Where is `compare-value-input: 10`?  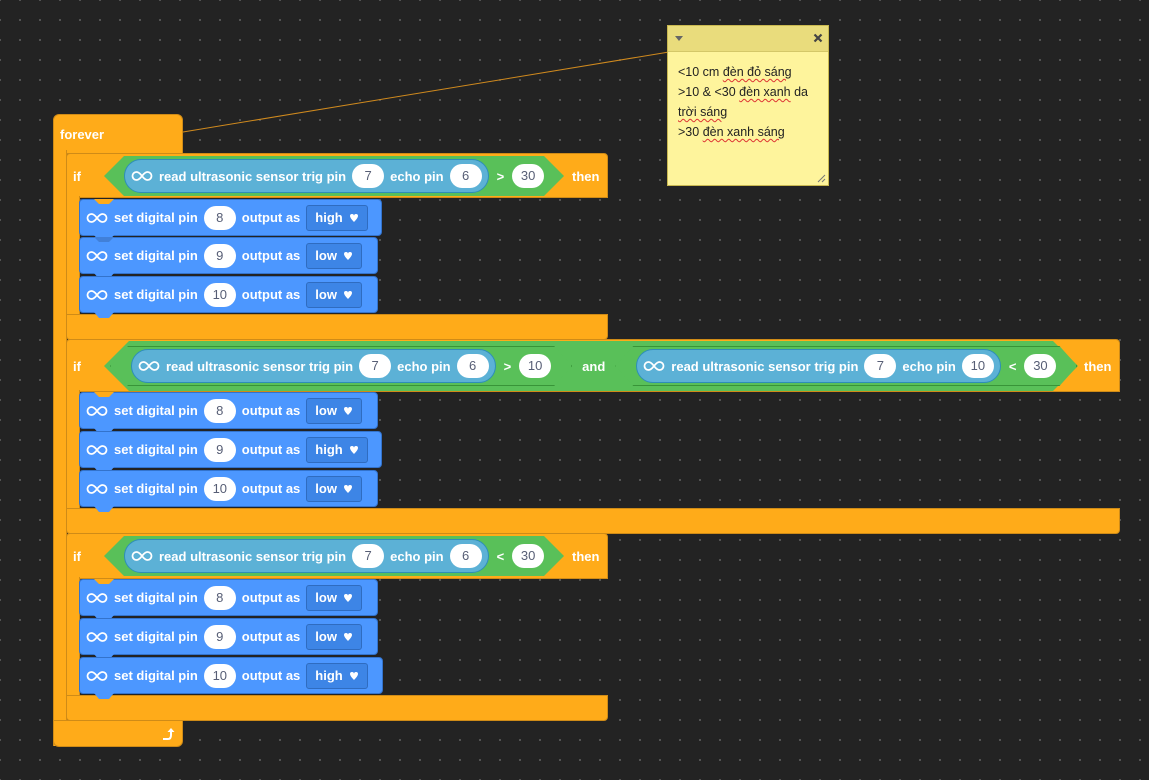 compare-value-input: 10 is located at coordinates (535, 366).